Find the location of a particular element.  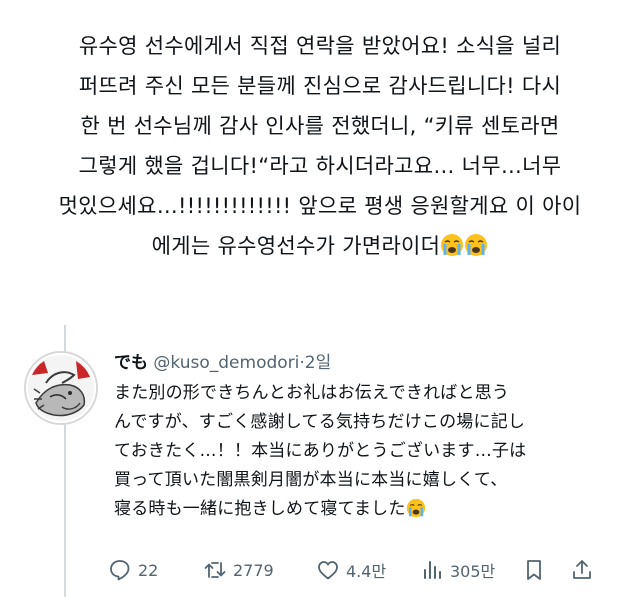

main-post-line: 퍼뜨려 주신 모든 분들께 진심으로 감사드립니다! 다시 is located at coordinates (320, 86).